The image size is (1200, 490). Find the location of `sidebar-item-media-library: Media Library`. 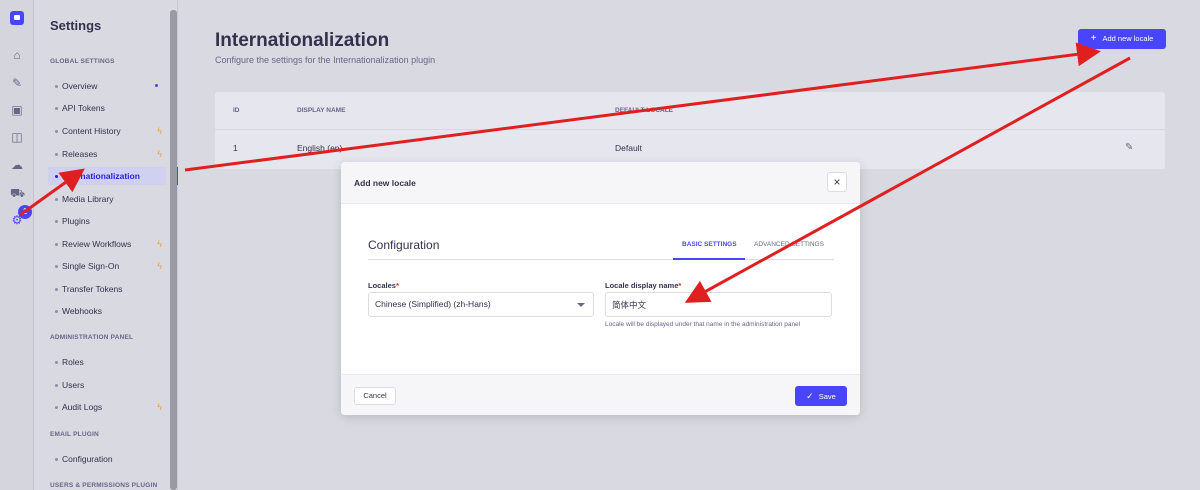

sidebar-item-media-library: Media Library is located at coordinates (107, 199).